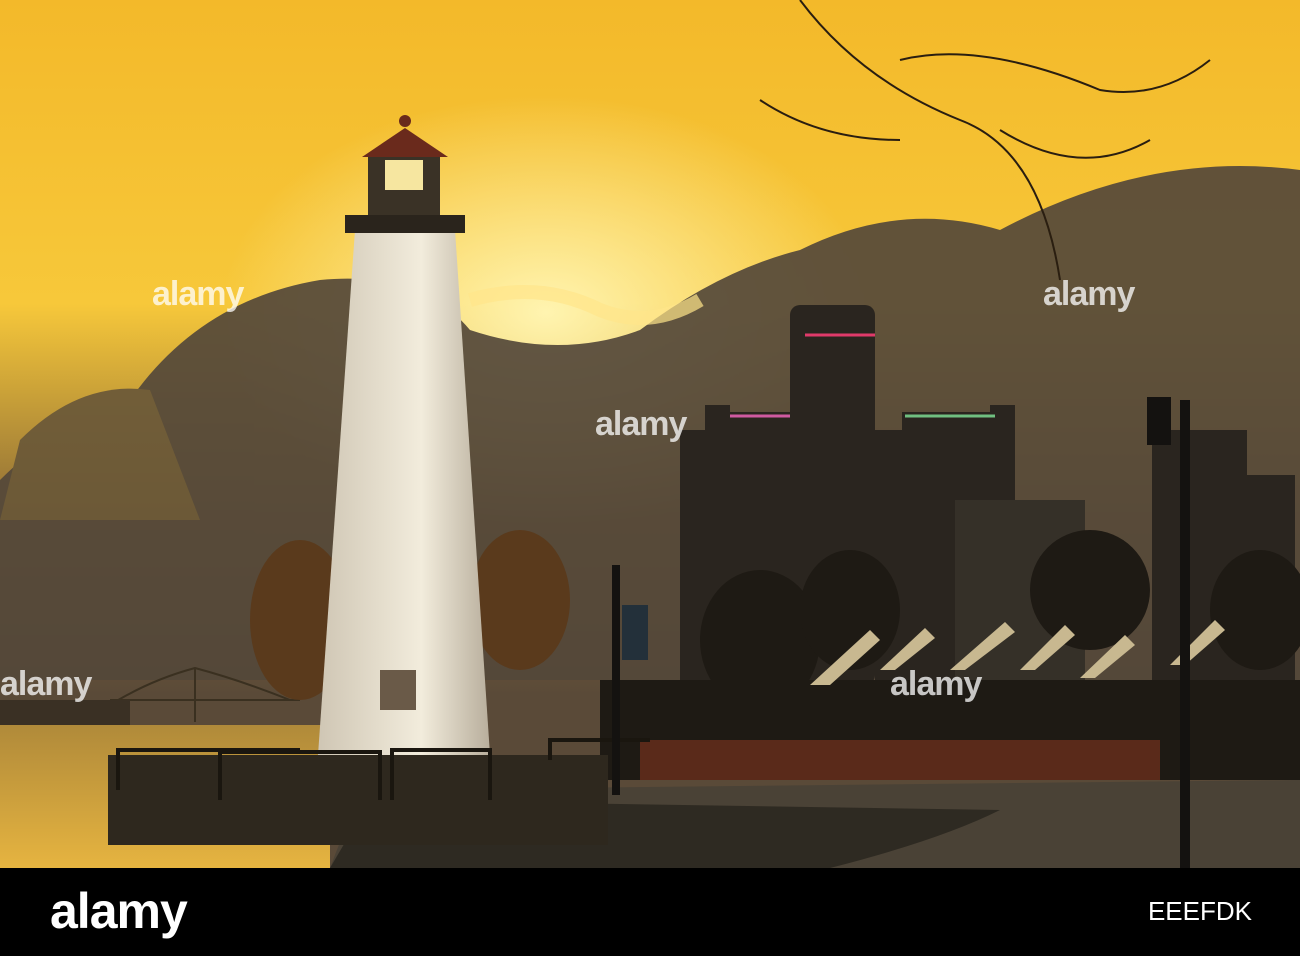 The image size is (1300, 956). I want to click on alamy-logo: alamy, so click(119, 911).